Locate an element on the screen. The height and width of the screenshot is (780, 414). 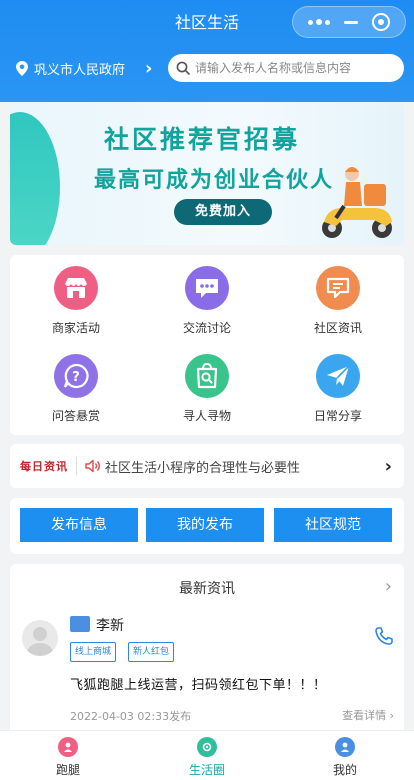
post-date: 2022-04-03 02:33发布 is located at coordinates (131, 716).